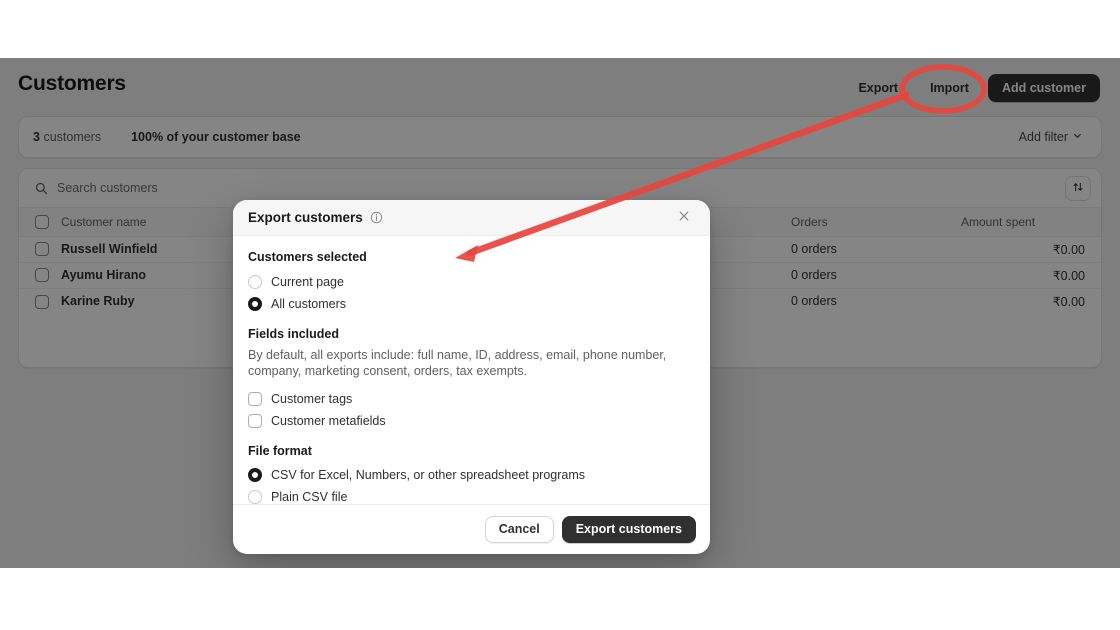 The image size is (1120, 630). Describe the element at coordinates (471, 218) in the screenshot. I see `modal-header: Export customers` at that location.